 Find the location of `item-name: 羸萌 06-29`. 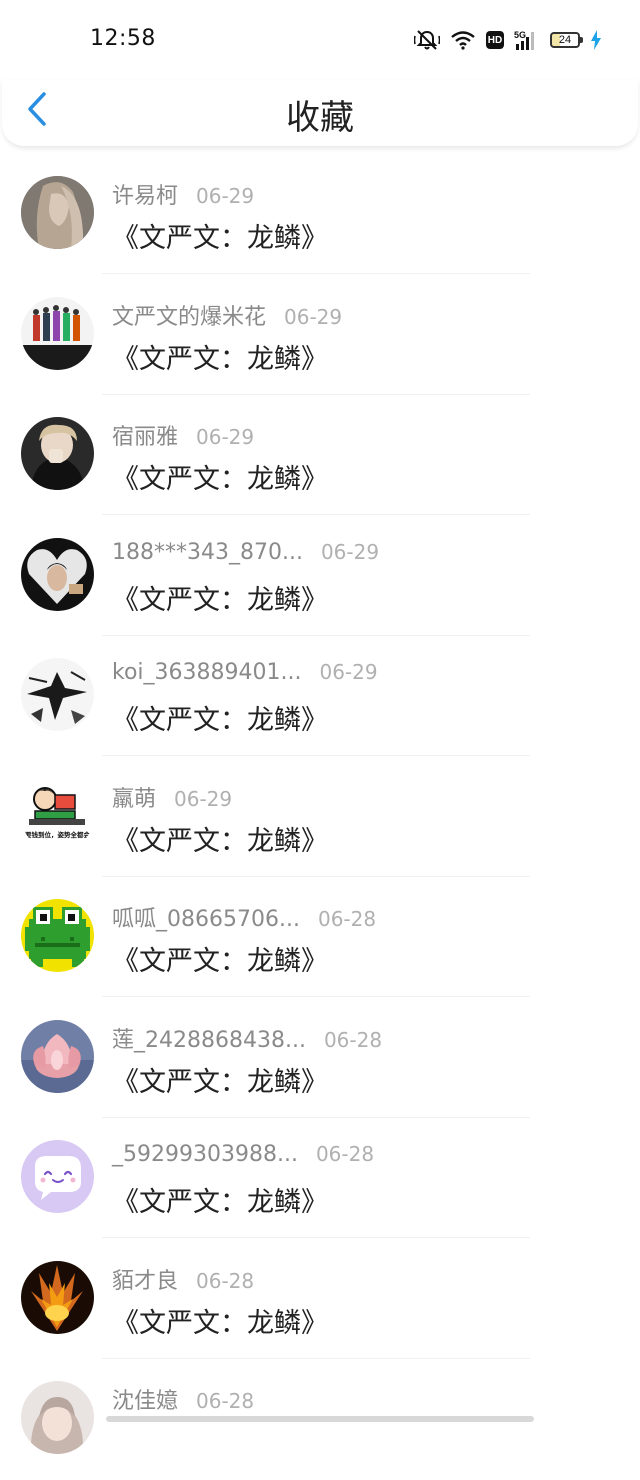

item-name: 羸萌 06-29 is located at coordinates (172, 797).